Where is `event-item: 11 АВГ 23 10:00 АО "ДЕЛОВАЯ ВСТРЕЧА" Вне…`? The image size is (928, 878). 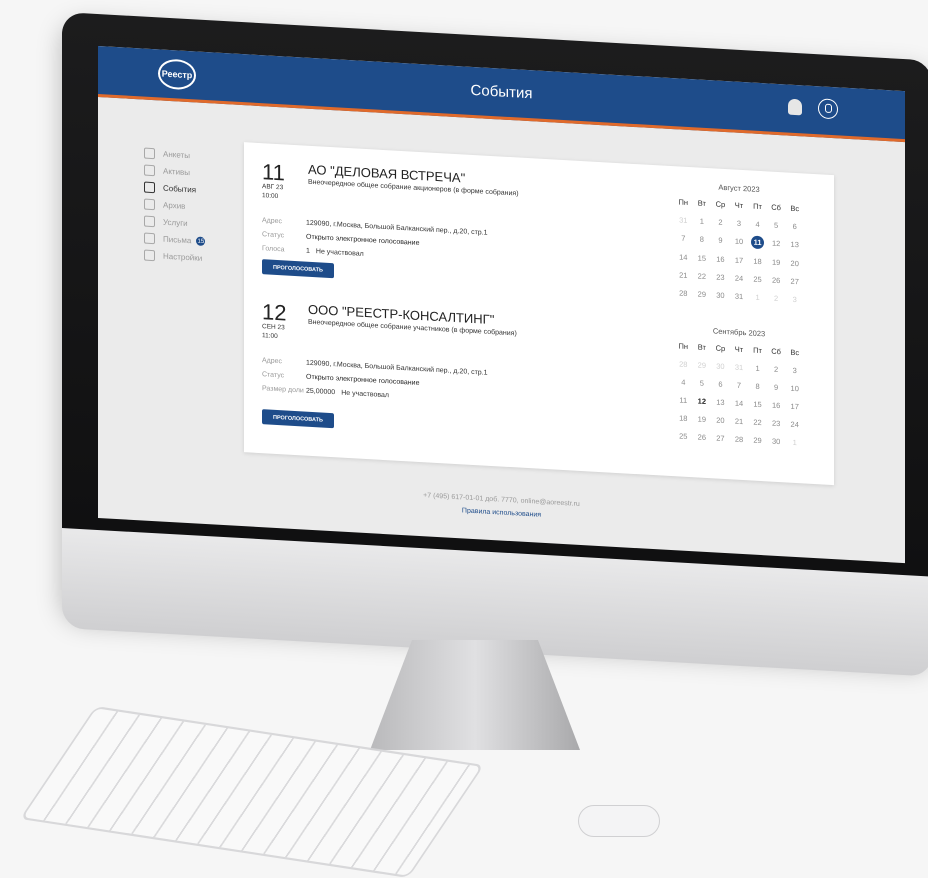 event-item: 11 АВГ 23 10:00 АО "ДЕЛОВАЯ ВСТРЕЧА" Вне… is located at coordinates (472, 219).